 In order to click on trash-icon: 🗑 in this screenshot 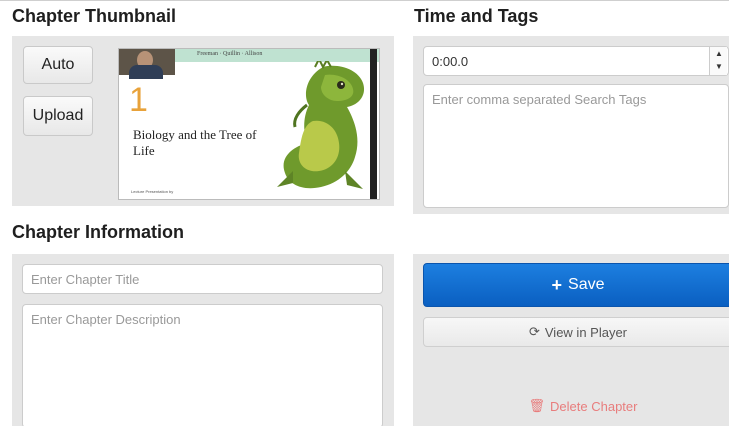, I will do `click(537, 405)`.